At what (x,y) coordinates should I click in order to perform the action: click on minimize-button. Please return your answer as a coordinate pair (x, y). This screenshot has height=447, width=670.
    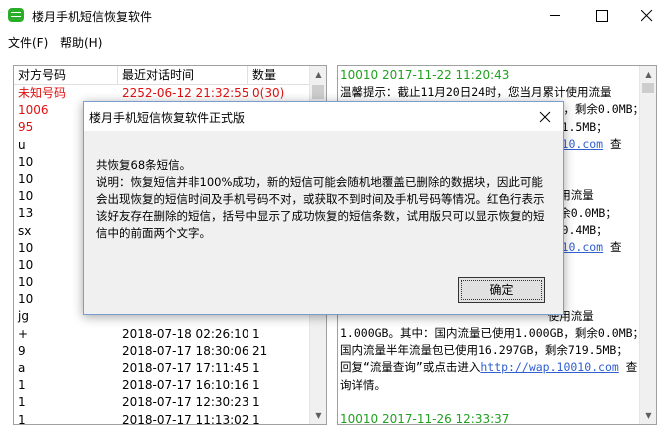
    Looking at the image, I should click on (555, 15).